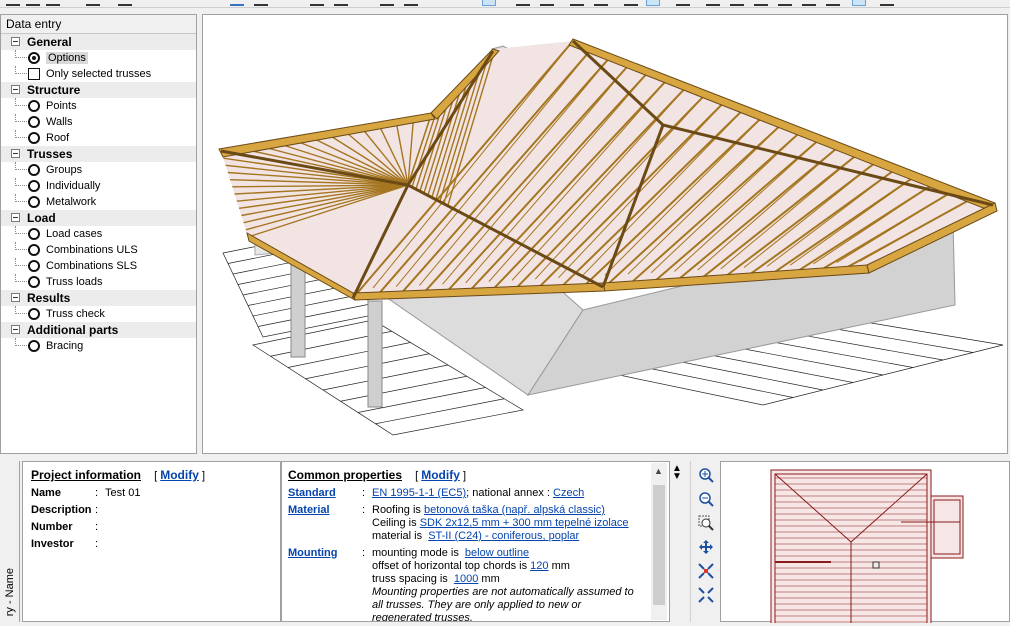 This screenshot has width=1010, height=626. Describe the element at coordinates (466, 579) in the screenshot. I see `spacing-value-link: 1000` at that location.